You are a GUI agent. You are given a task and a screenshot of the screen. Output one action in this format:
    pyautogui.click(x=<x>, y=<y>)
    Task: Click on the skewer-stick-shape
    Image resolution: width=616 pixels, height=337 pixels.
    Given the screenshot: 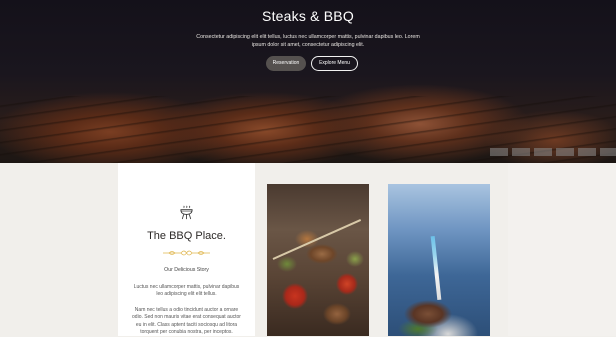 What is the action you would take?
    pyautogui.click(x=436, y=268)
    